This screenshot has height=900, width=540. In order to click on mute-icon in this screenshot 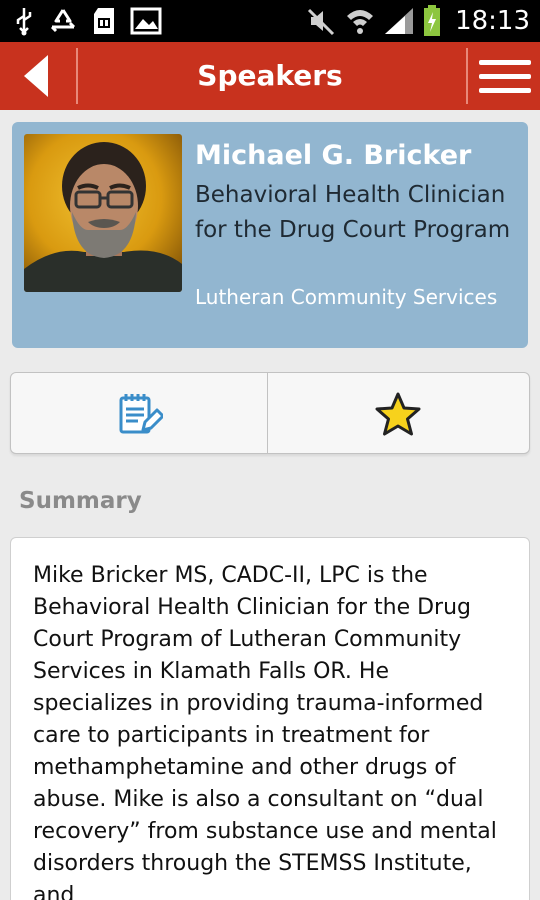, I will do `click(321, 22)`.